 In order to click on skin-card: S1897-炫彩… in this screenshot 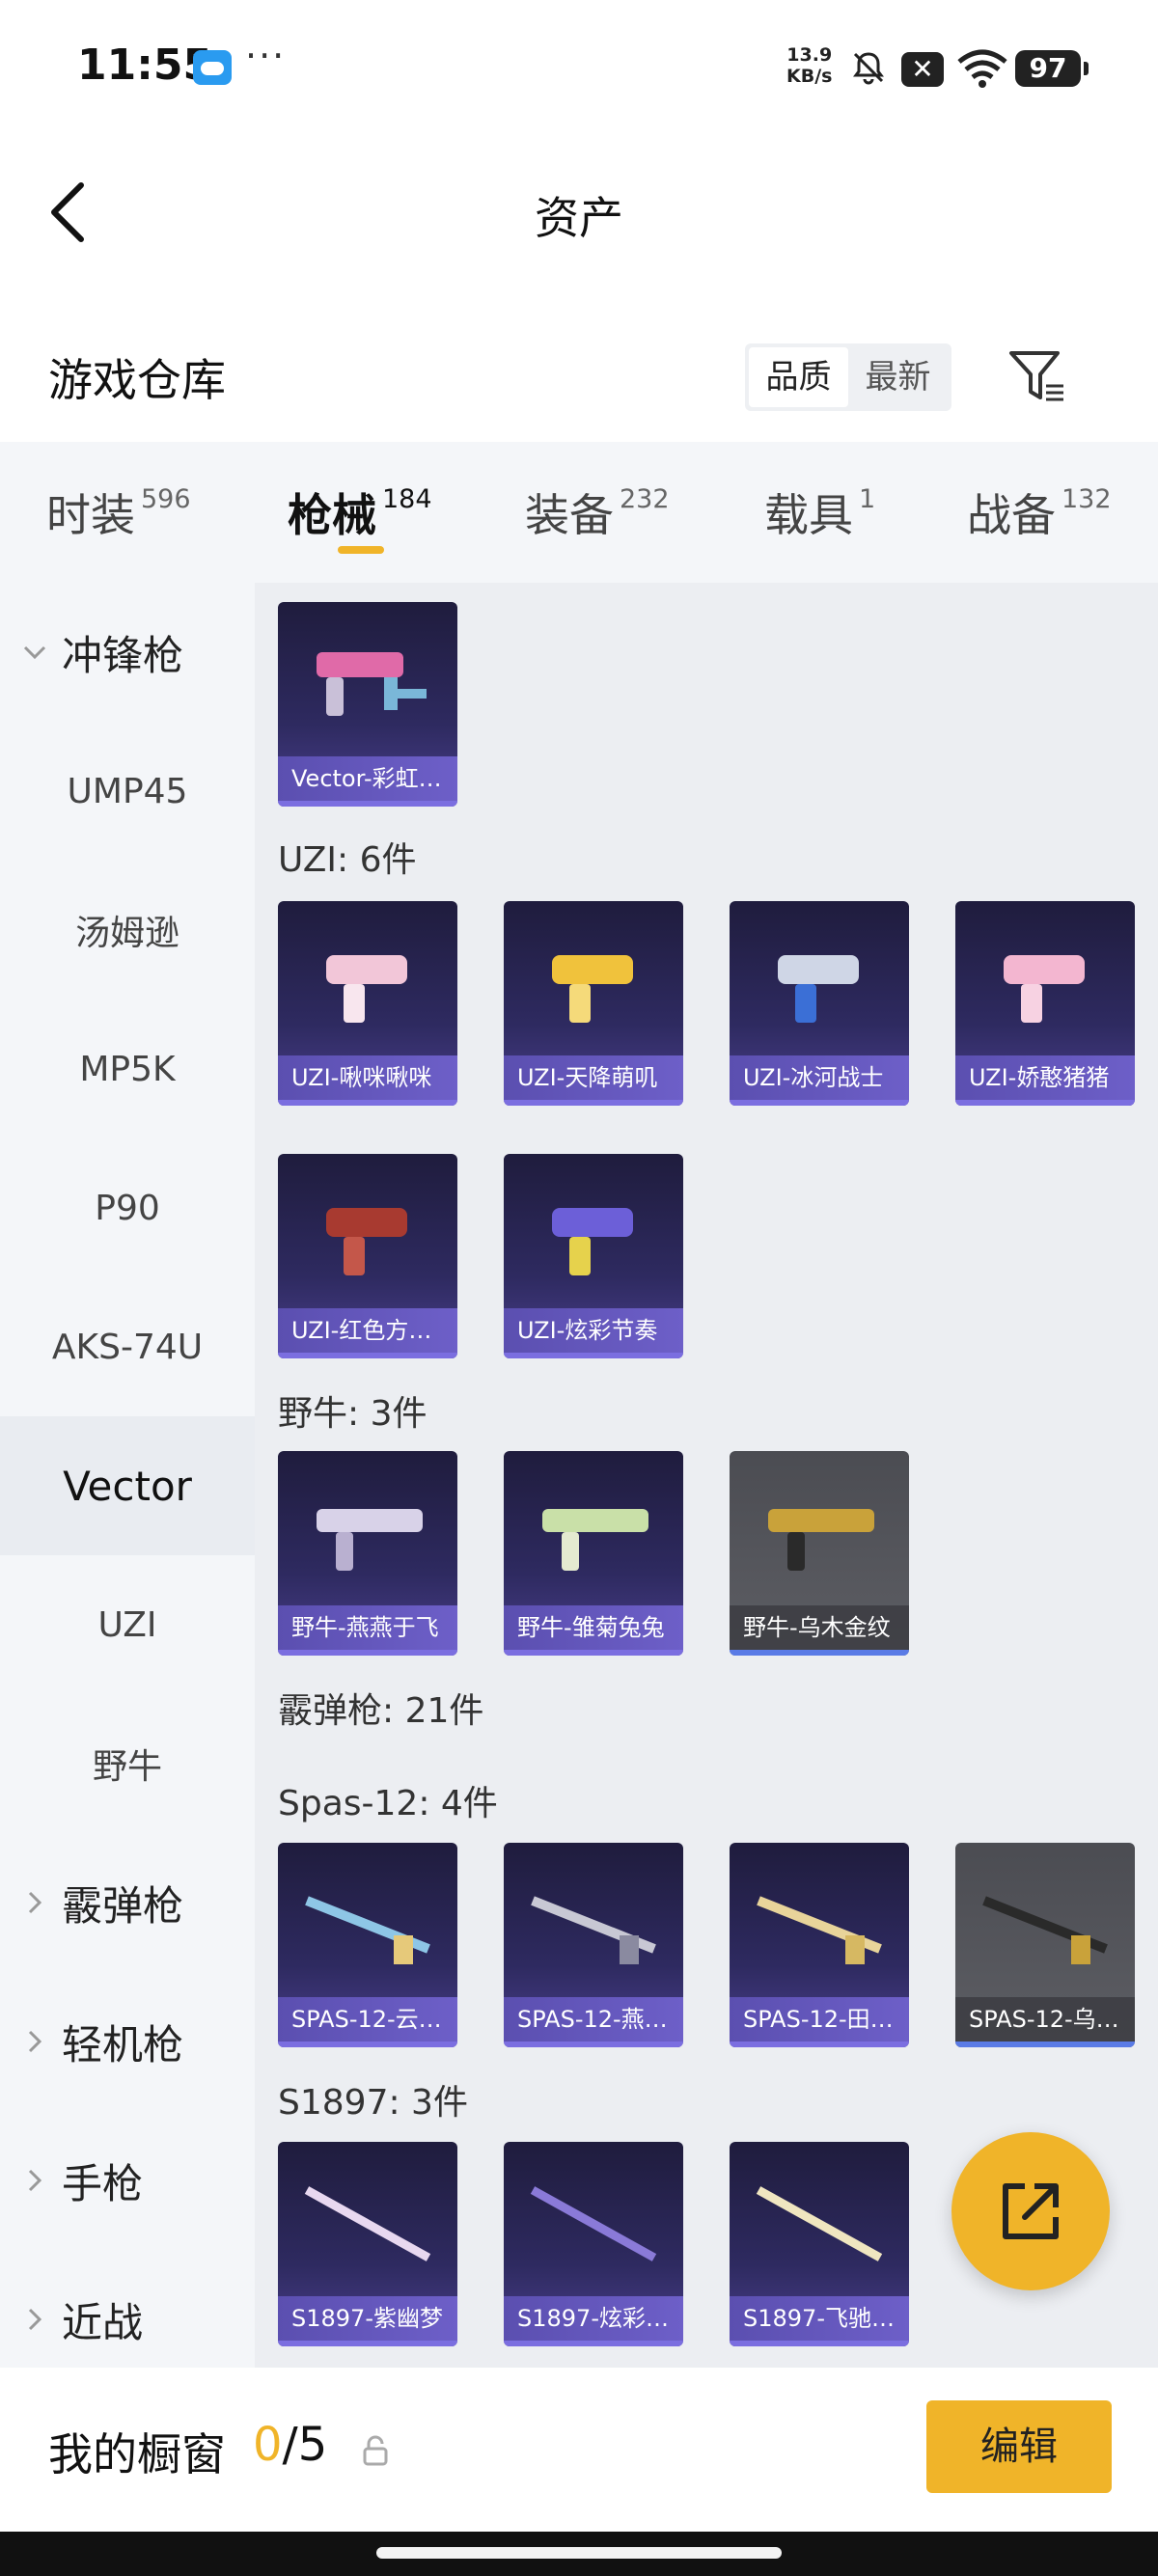, I will do `click(593, 2244)`.